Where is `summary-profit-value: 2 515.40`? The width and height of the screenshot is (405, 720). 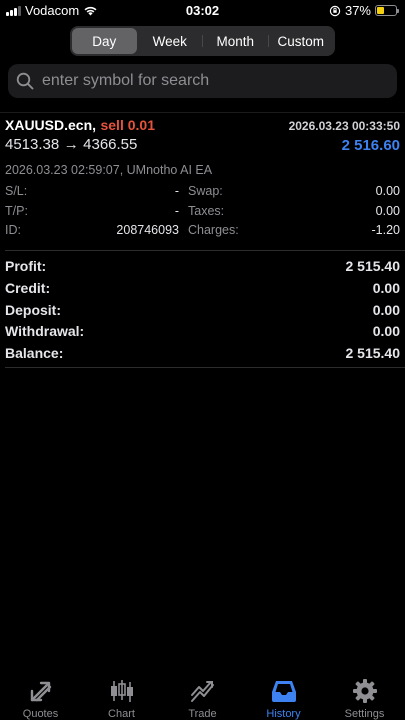
summary-profit-value: 2 515.40 is located at coordinates (373, 266).